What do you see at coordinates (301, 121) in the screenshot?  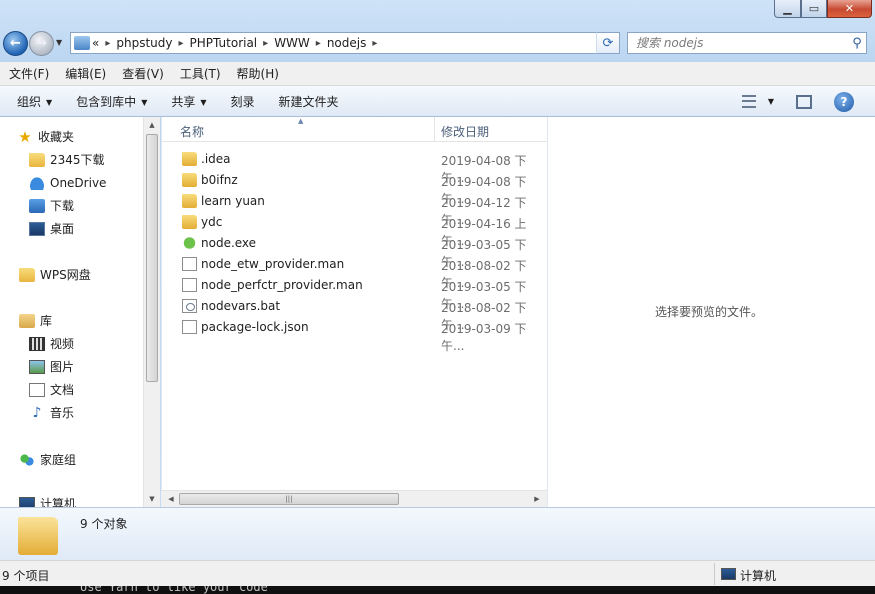 I see `sort-ascending-icon: ▲` at bounding box center [301, 121].